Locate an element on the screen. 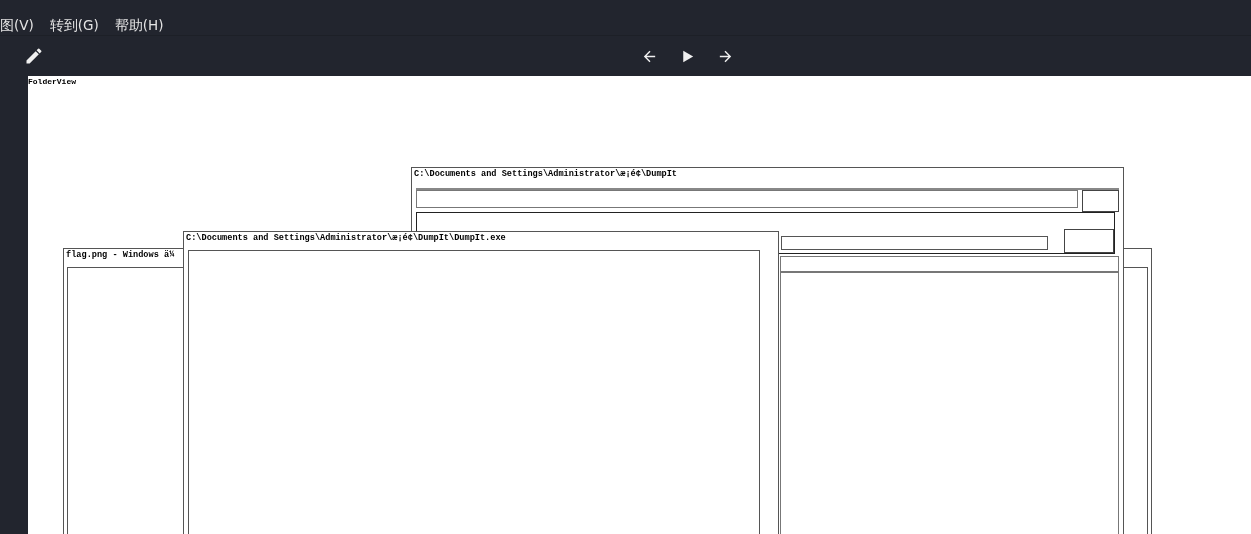 The width and height of the screenshot is (1251, 534). window-title: flag.png - Windows ä¼ is located at coordinates (120, 255).